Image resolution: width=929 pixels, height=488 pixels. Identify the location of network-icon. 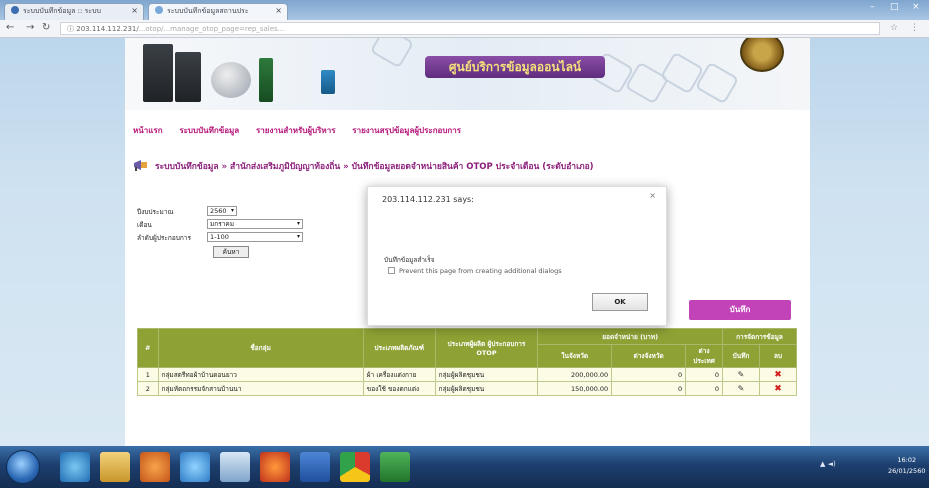
(195, 467).